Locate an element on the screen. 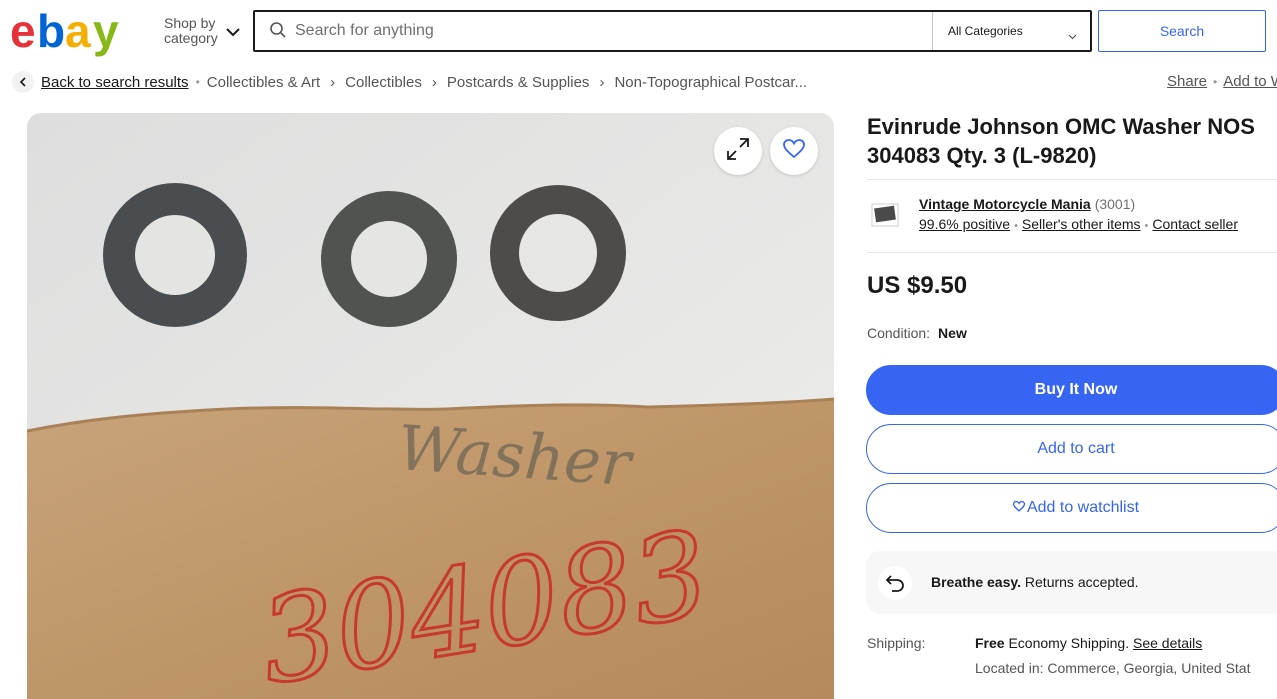  add-to-cart-button: Add to cart is located at coordinates (1071, 449).